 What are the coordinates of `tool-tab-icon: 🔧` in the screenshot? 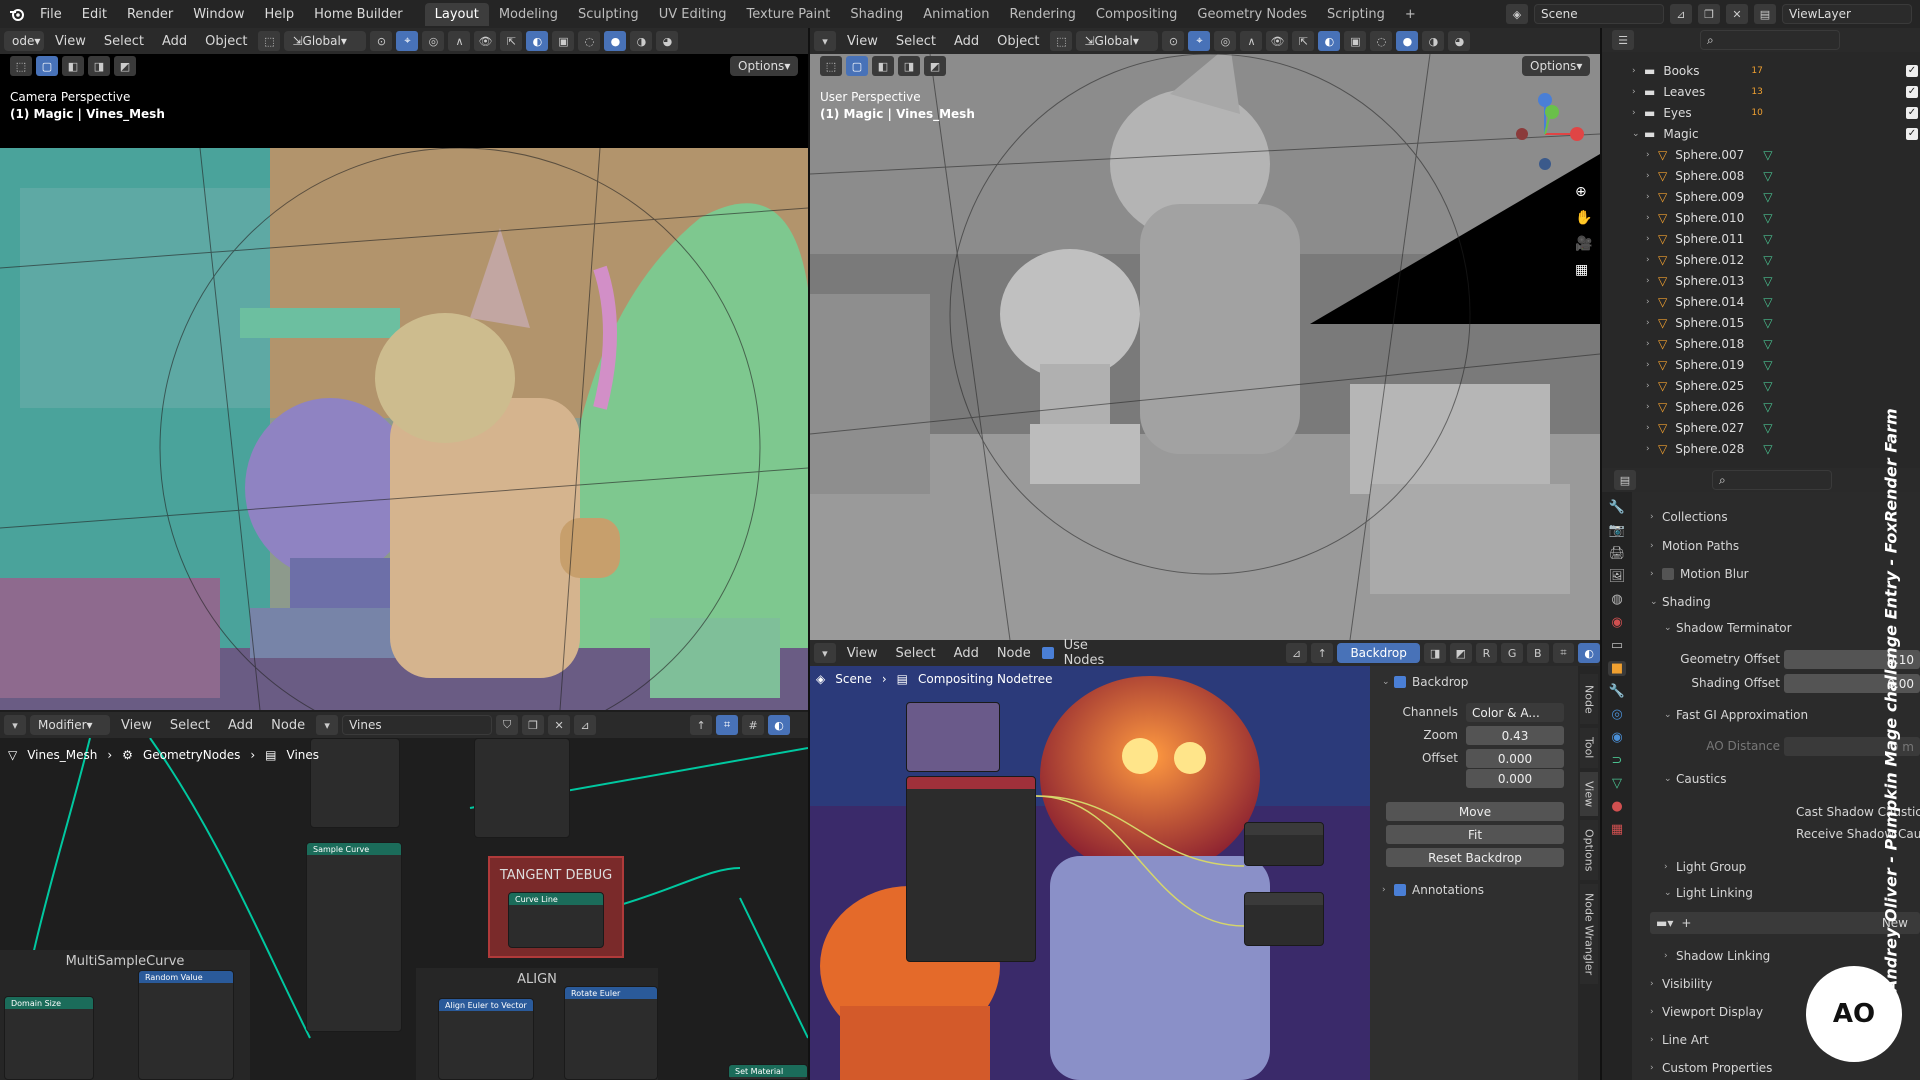 It's located at (1617, 507).